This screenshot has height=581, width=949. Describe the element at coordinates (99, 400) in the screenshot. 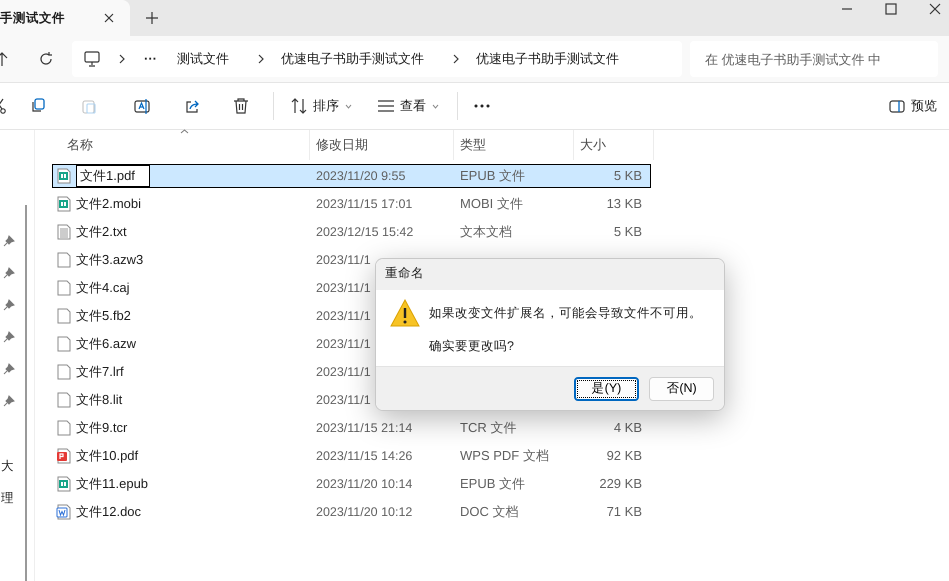

I see `file-name: 文件8.lit` at that location.